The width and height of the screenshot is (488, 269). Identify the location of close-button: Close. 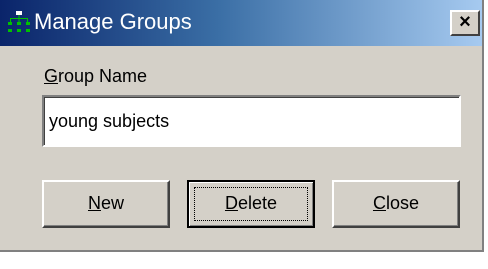
(396, 204).